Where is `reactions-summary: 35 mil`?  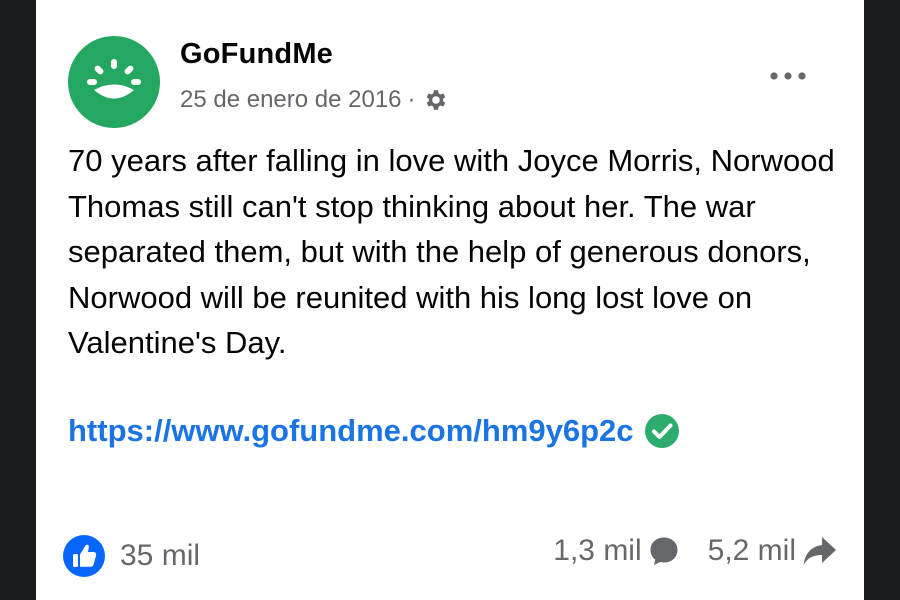
reactions-summary: 35 mil is located at coordinates (131, 556).